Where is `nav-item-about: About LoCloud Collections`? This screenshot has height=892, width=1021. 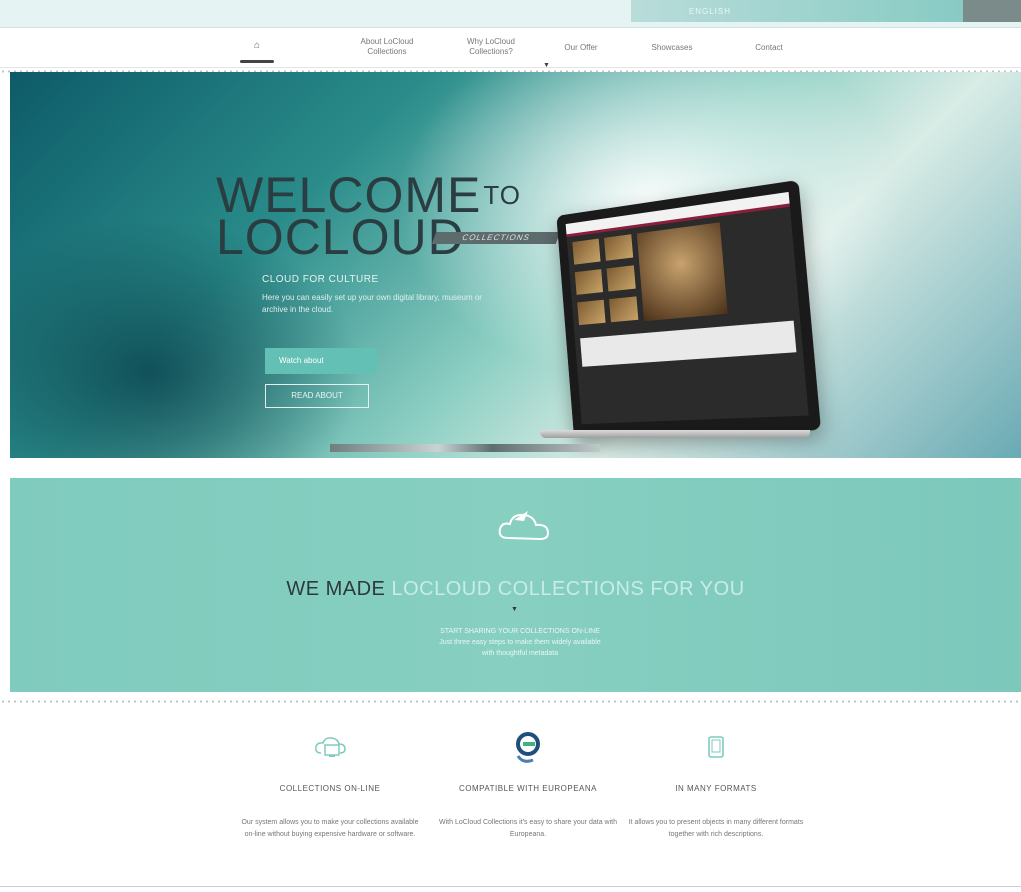 nav-item-about: About LoCloud Collections is located at coordinates (387, 47).